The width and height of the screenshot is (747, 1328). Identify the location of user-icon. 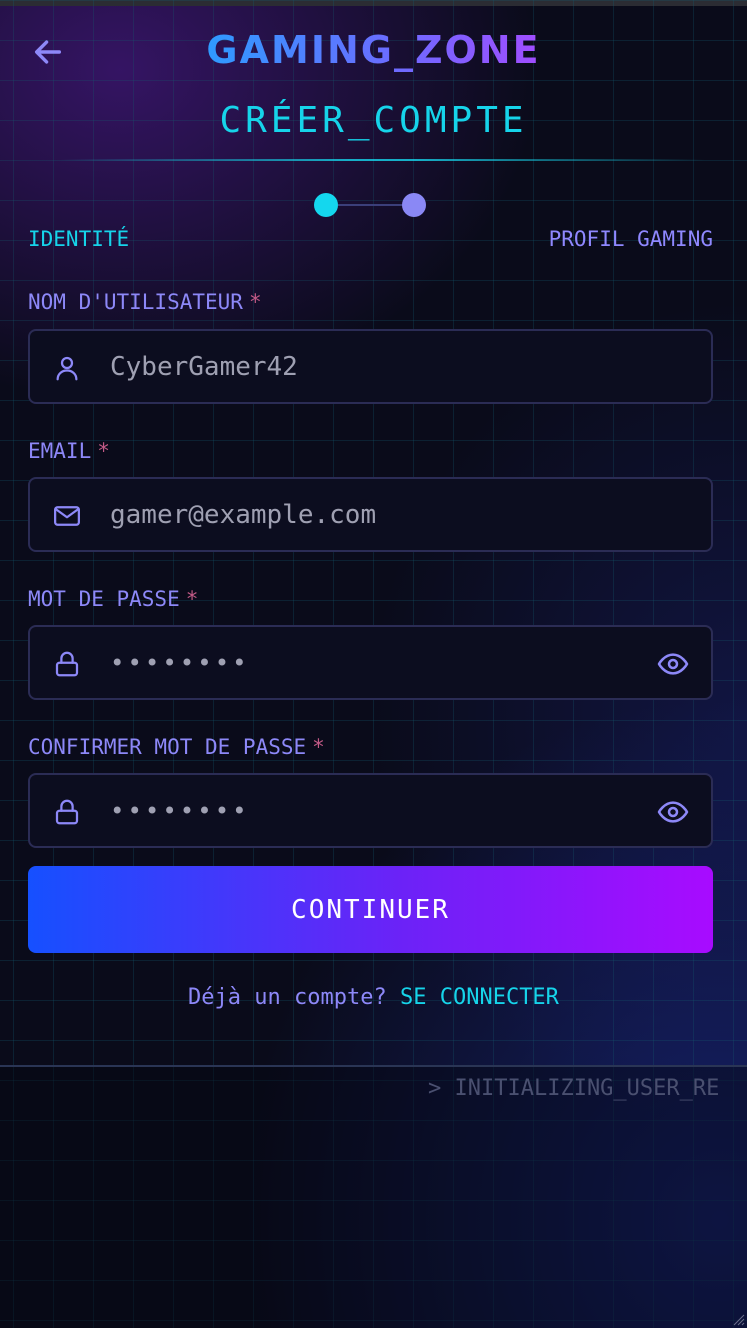
(67, 368).